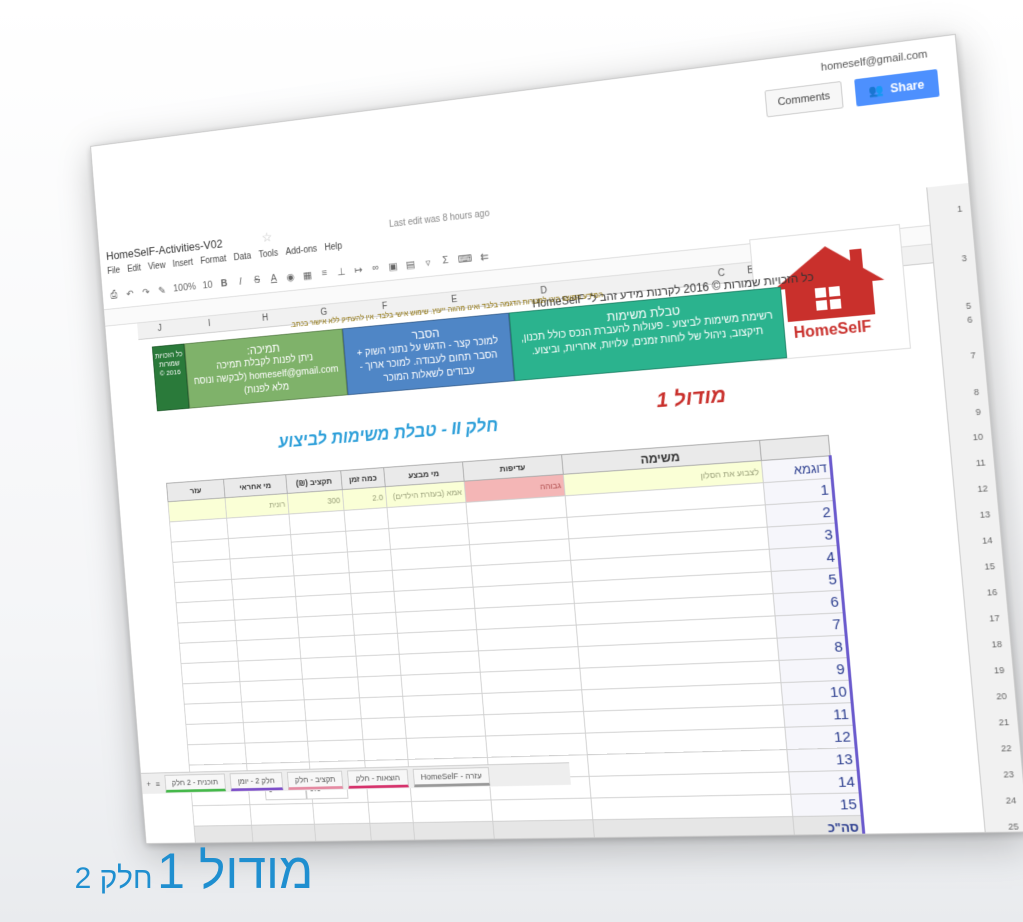  I want to click on strike-button: S, so click(257, 280).